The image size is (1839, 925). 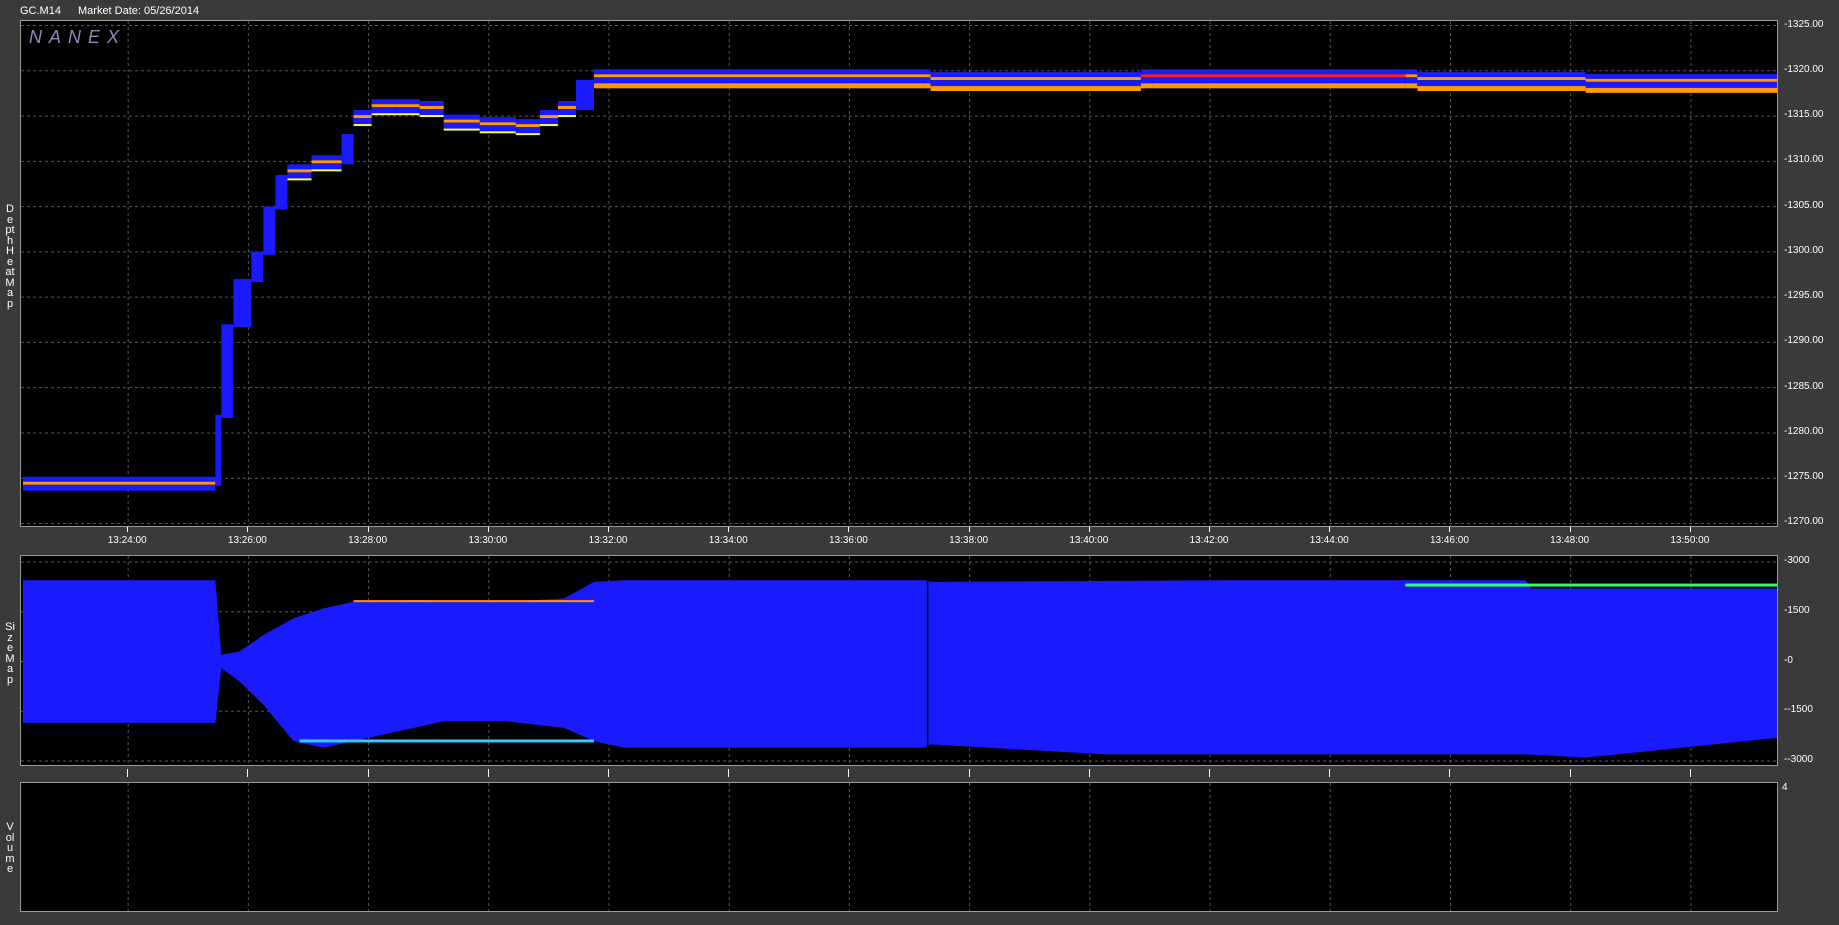 What do you see at coordinates (10, 256) in the screenshot?
I see `depth-heat-map-label: Depth Heat Map` at bounding box center [10, 256].